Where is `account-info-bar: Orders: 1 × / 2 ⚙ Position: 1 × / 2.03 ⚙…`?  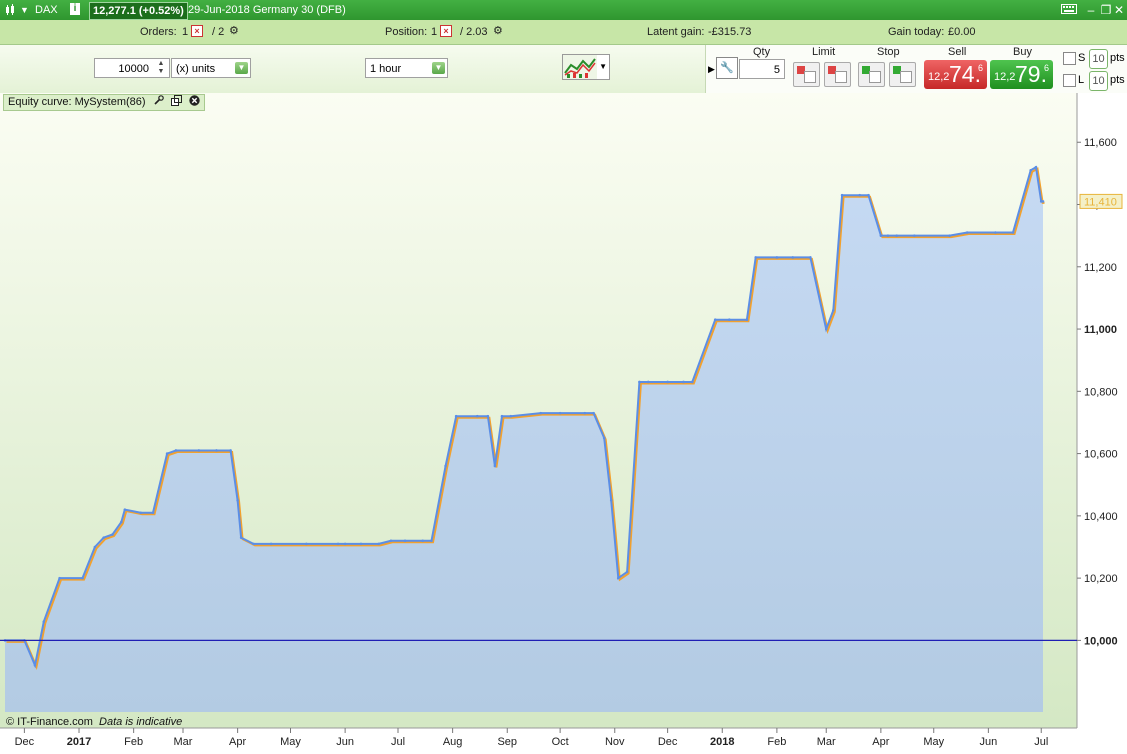
account-info-bar: Orders: 1 × / 2 ⚙ Position: 1 × / 2.03 ⚙… is located at coordinates (563, 32).